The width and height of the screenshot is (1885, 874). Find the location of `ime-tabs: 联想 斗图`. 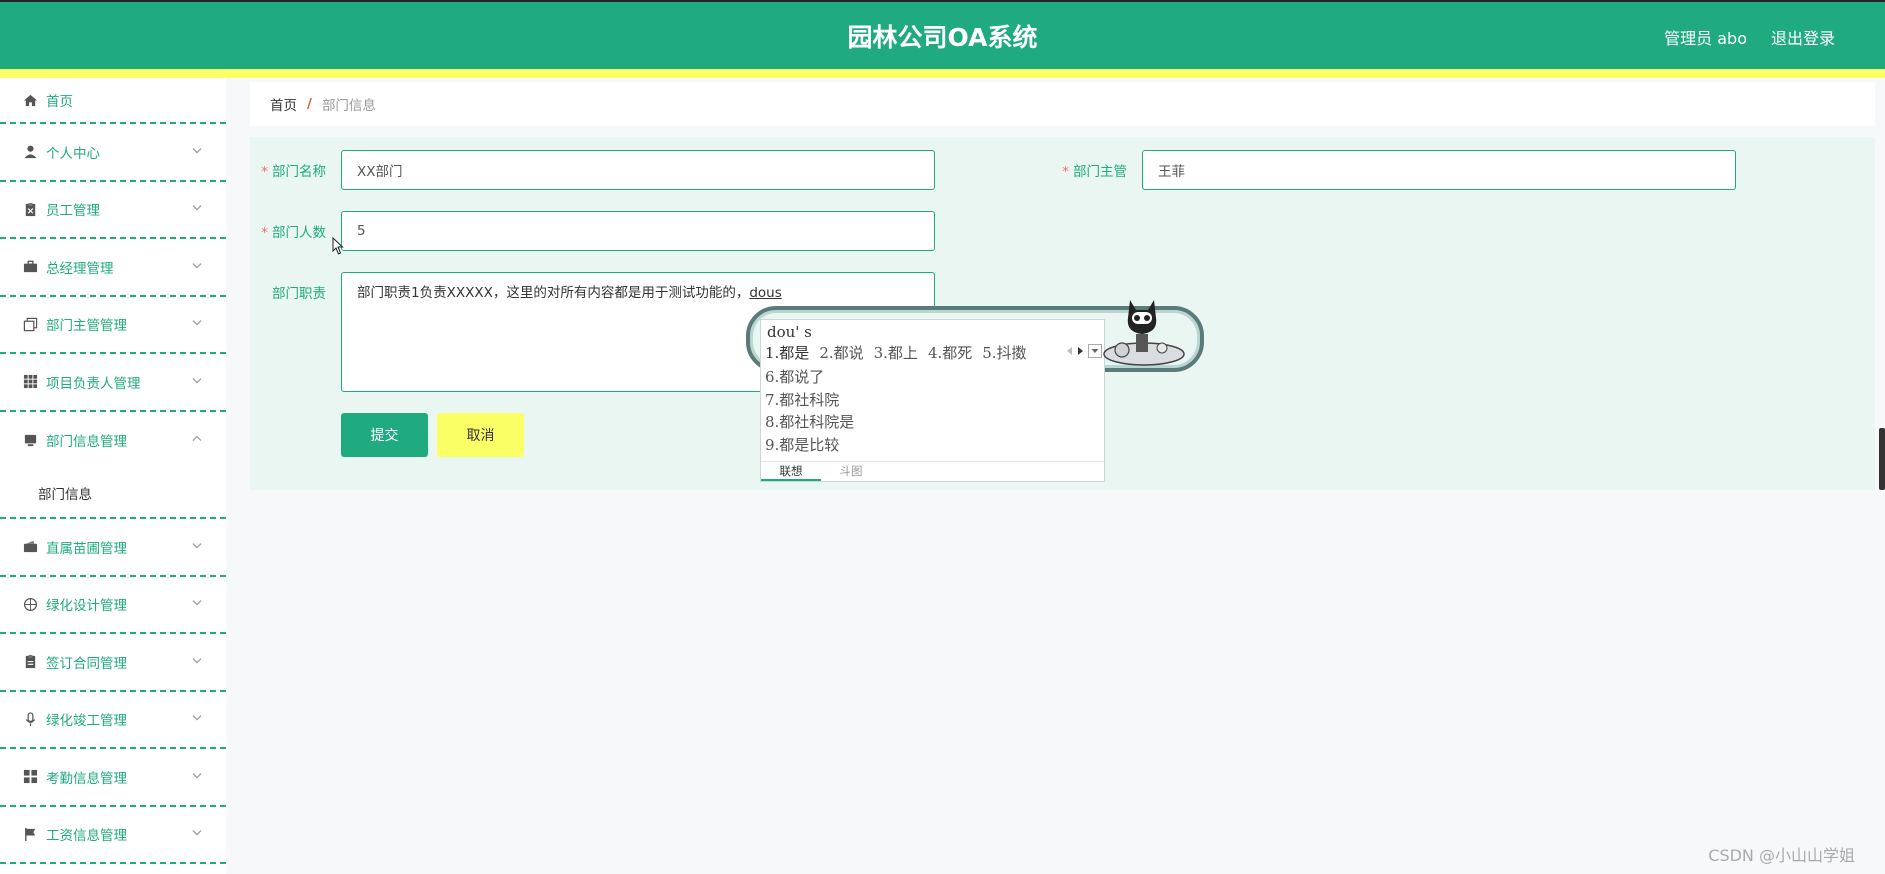

ime-tabs: 联想 斗图 is located at coordinates (932, 471).